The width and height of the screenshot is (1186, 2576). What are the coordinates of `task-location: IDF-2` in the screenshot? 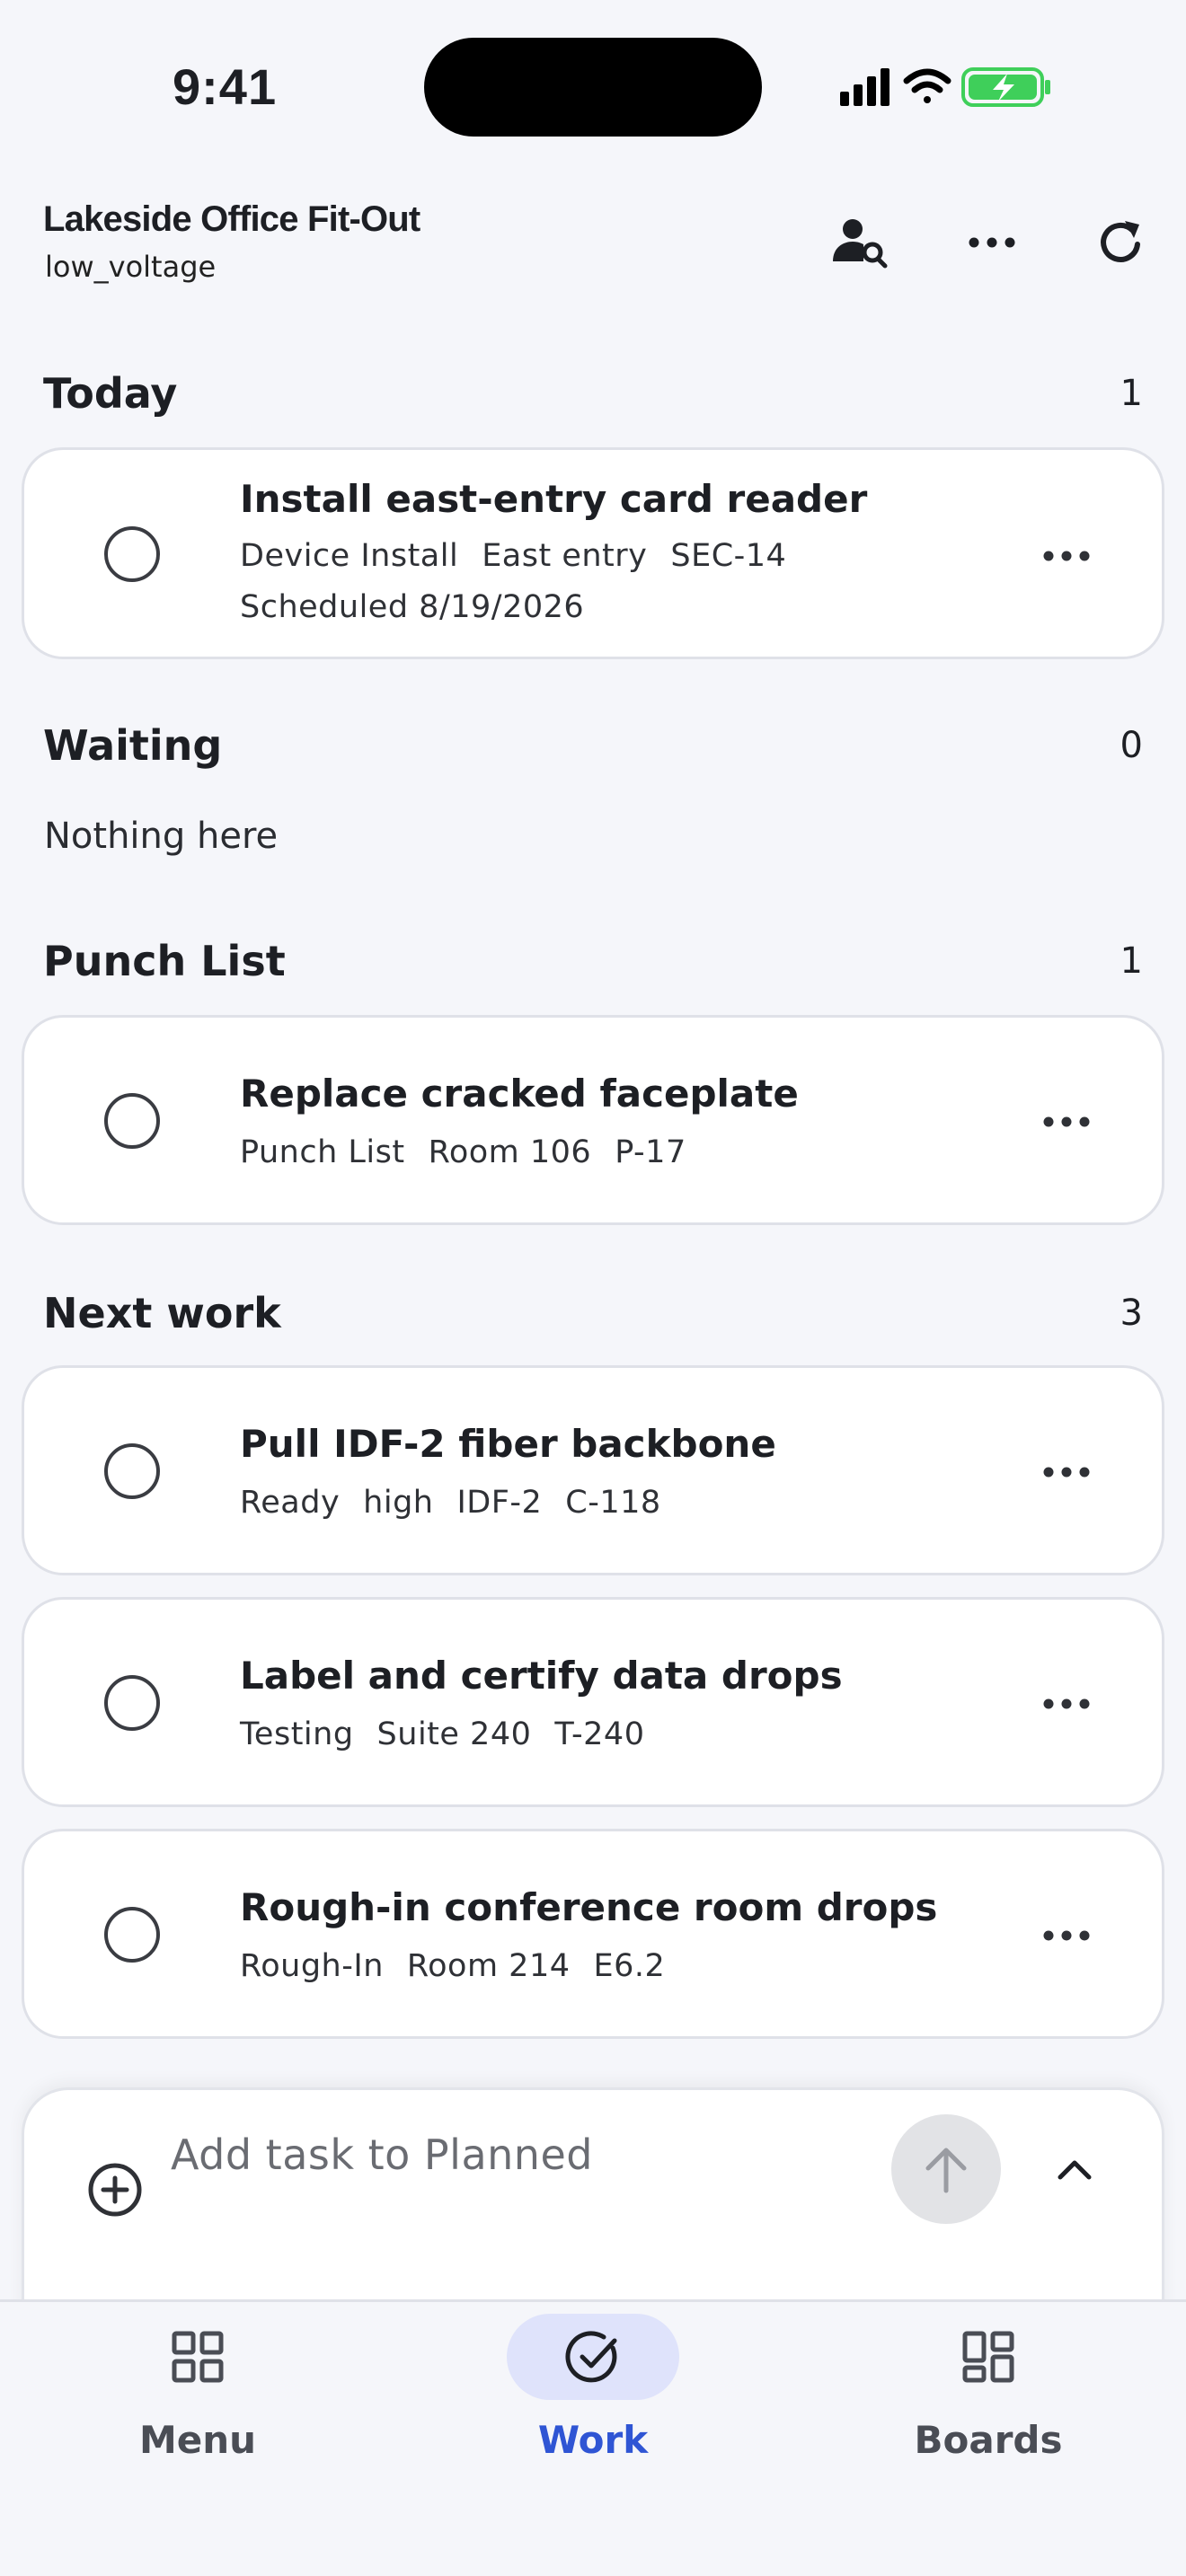 It's located at (499, 1503).